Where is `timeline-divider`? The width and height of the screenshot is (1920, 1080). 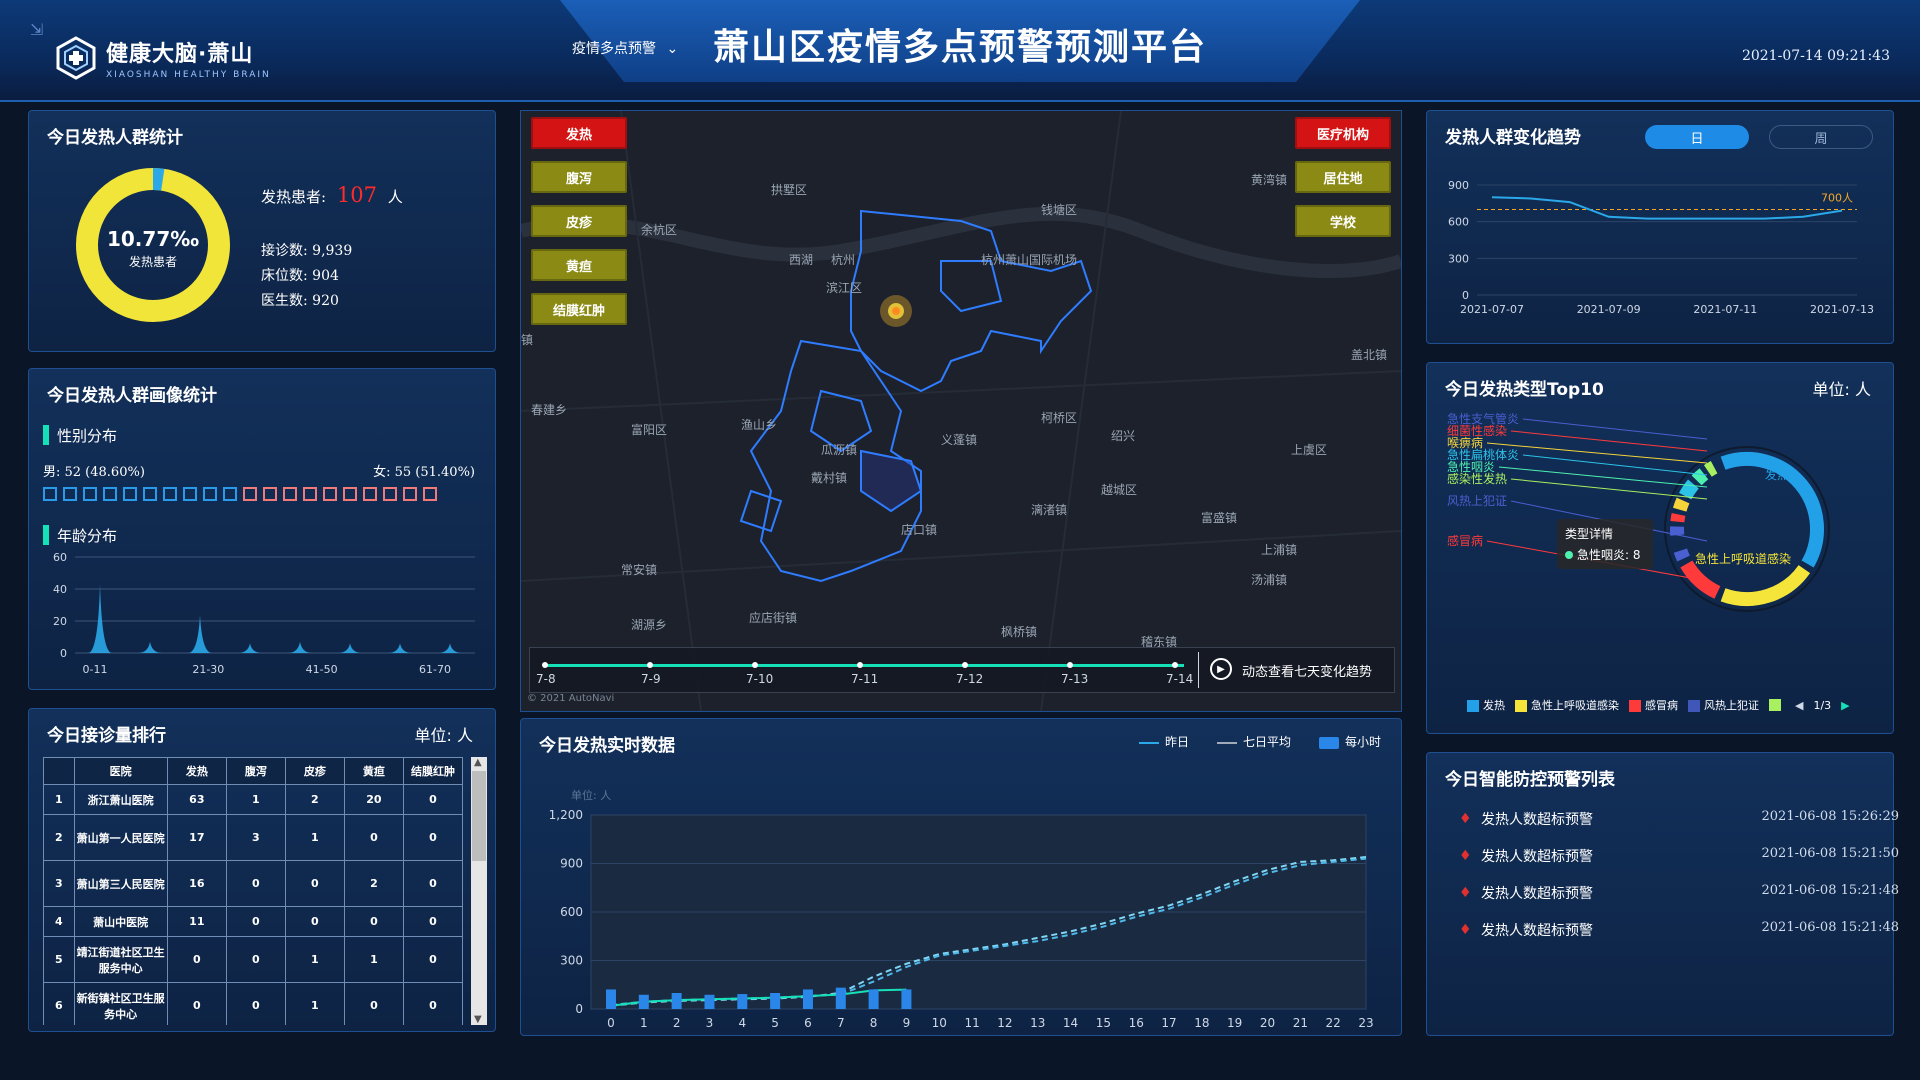 timeline-divider is located at coordinates (1198, 670).